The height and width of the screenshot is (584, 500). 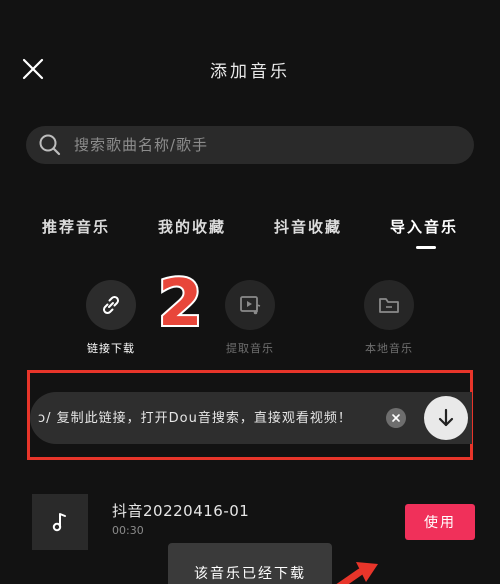 I want to click on download-button, so click(x=446, y=418).